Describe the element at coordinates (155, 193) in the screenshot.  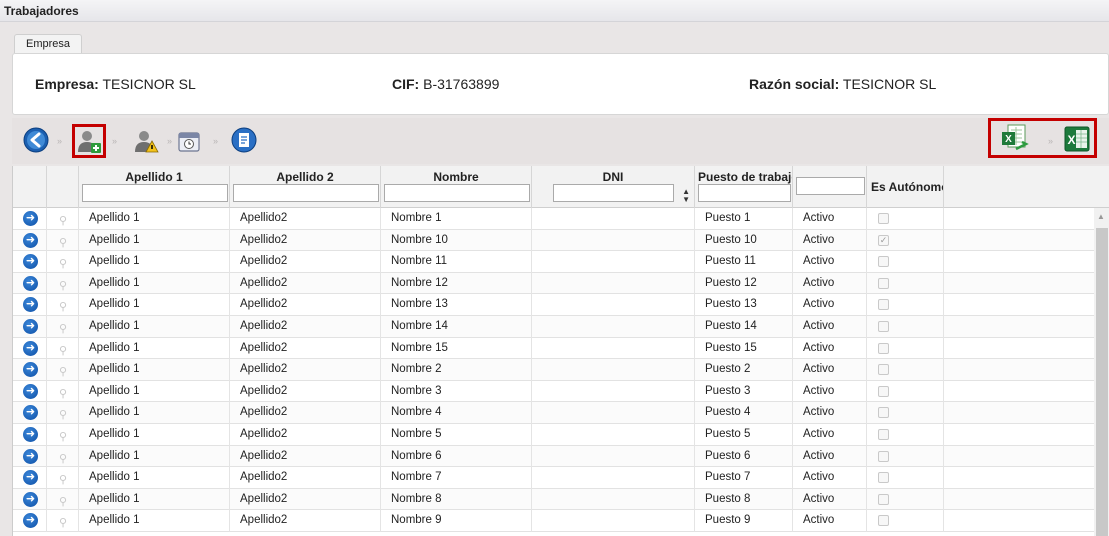
I see `filter-apellido1-input` at that location.